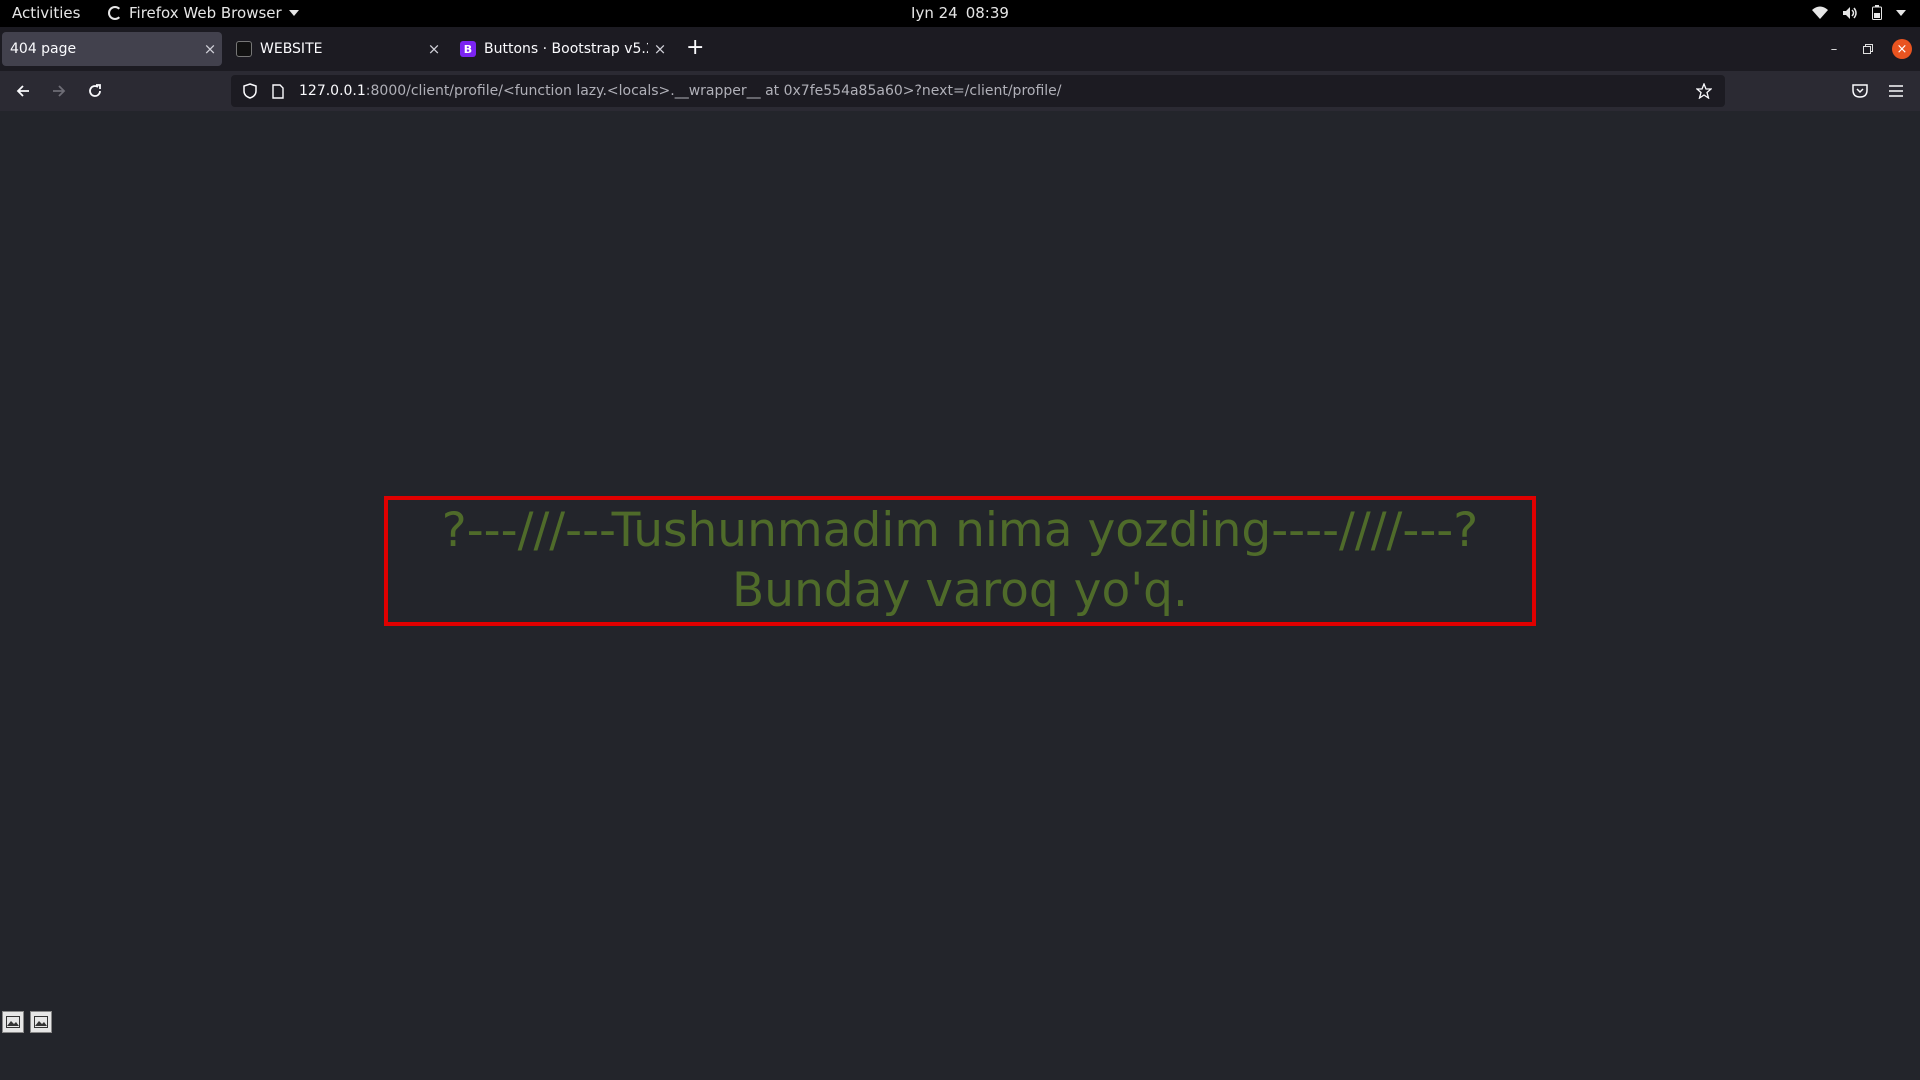 The width and height of the screenshot is (1920, 1080). Describe the element at coordinates (1704, 91) in the screenshot. I see `bookmark-star-icon` at that location.